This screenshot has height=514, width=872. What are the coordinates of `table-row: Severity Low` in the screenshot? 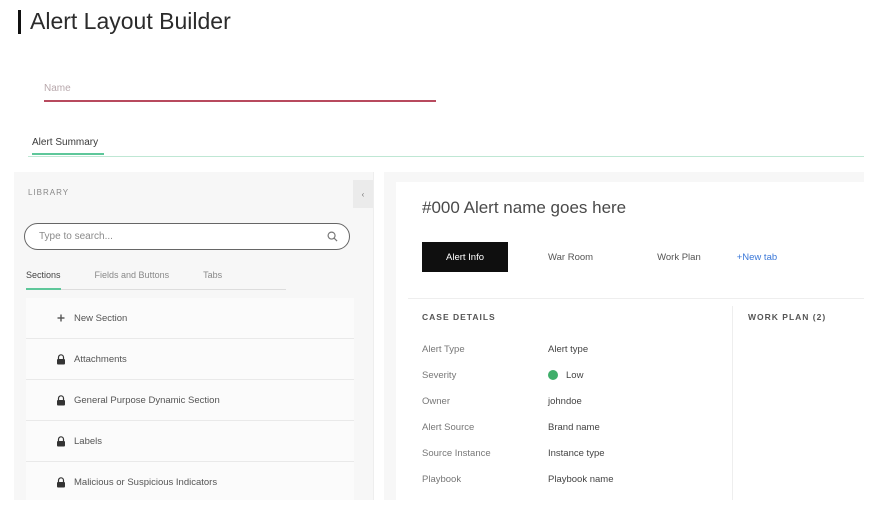 It's located at (572, 375).